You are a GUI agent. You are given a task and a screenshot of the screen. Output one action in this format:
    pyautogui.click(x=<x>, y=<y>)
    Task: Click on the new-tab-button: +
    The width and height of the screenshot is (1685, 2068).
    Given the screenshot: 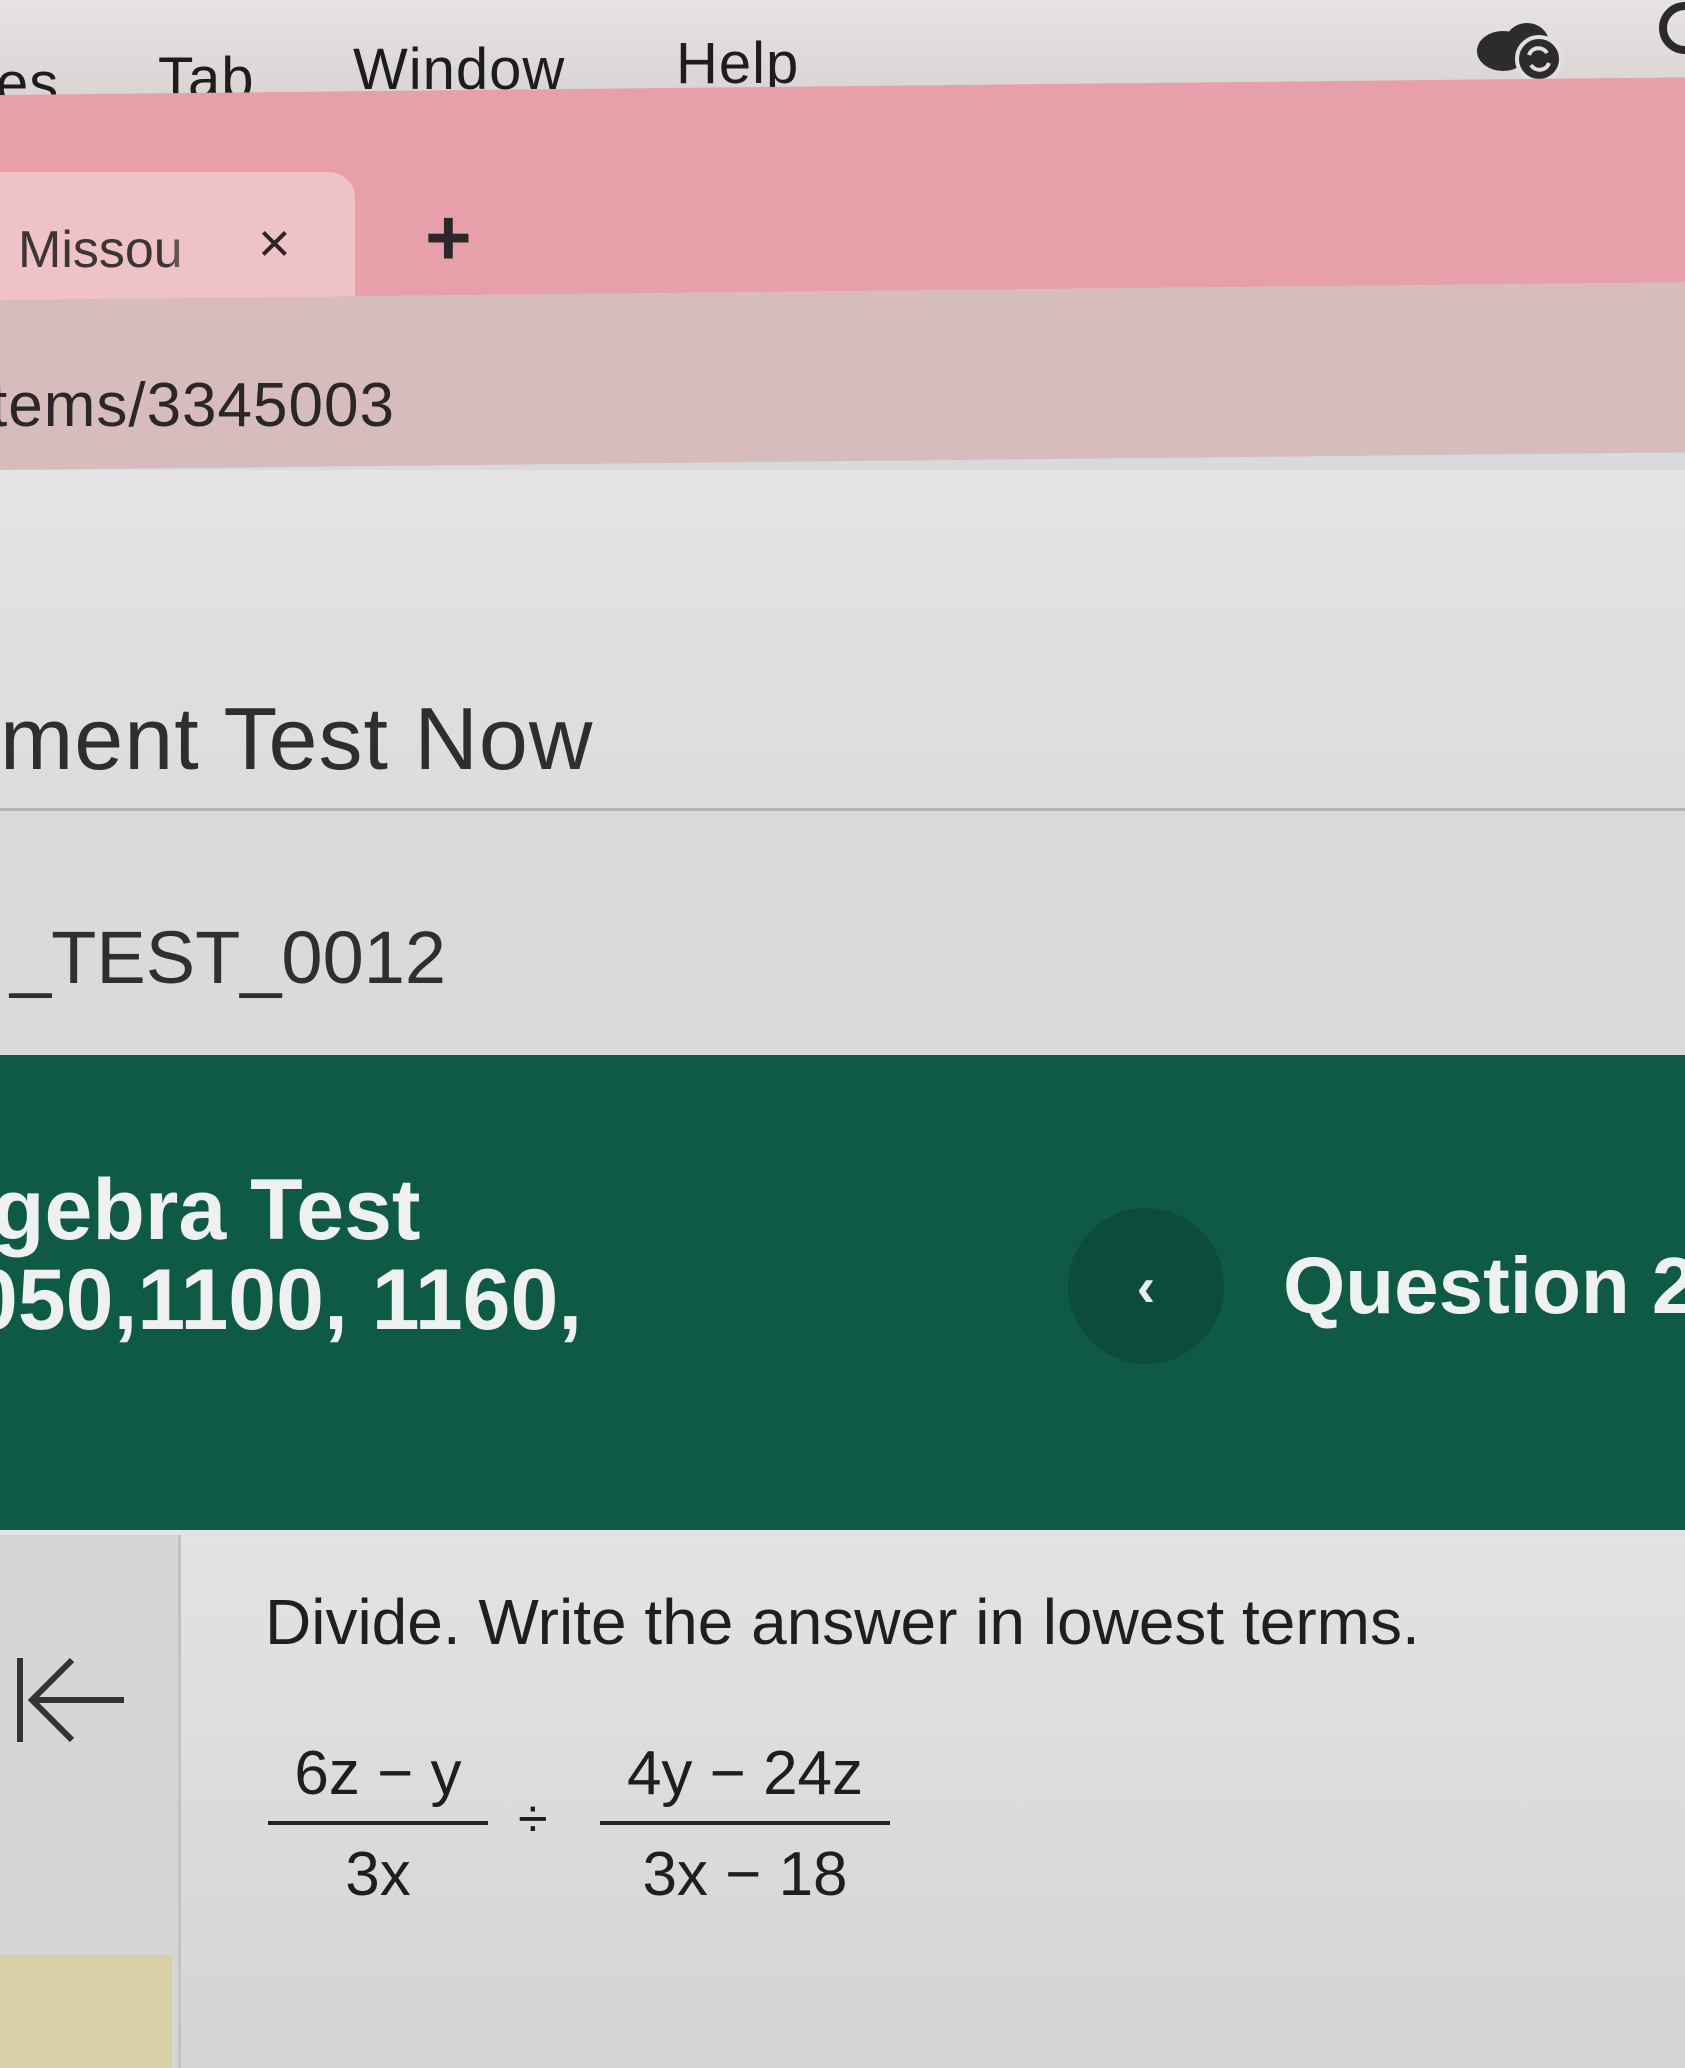 What is the action you would take?
    pyautogui.click(x=448, y=238)
    